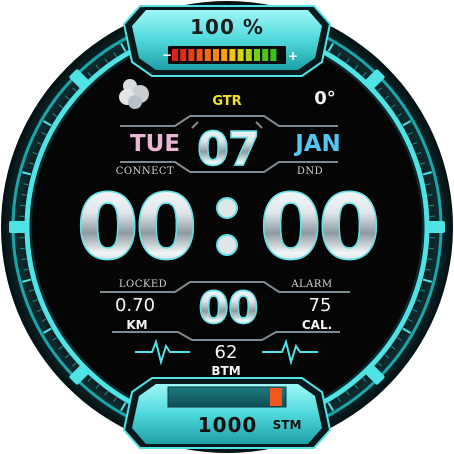 The height and width of the screenshot is (454, 454). I want to click on calories-unit: CAL., so click(317, 325).